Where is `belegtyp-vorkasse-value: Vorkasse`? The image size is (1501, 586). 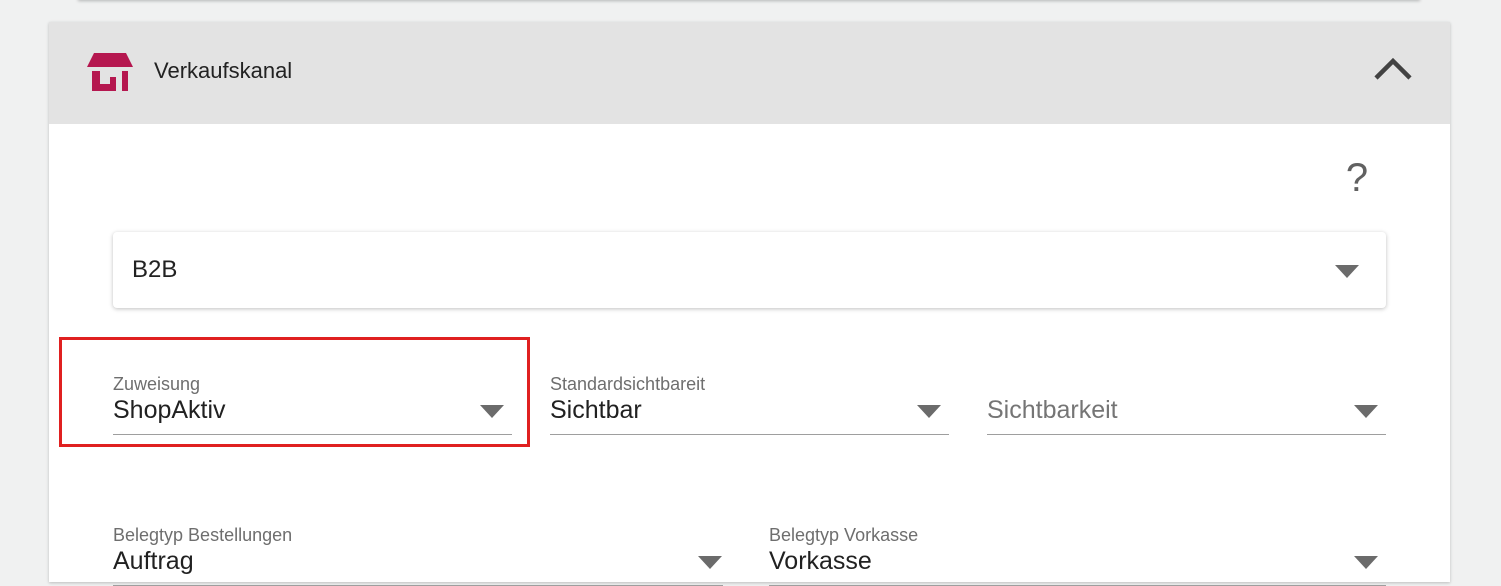
belegtyp-vorkasse-value: Vorkasse is located at coordinates (820, 561).